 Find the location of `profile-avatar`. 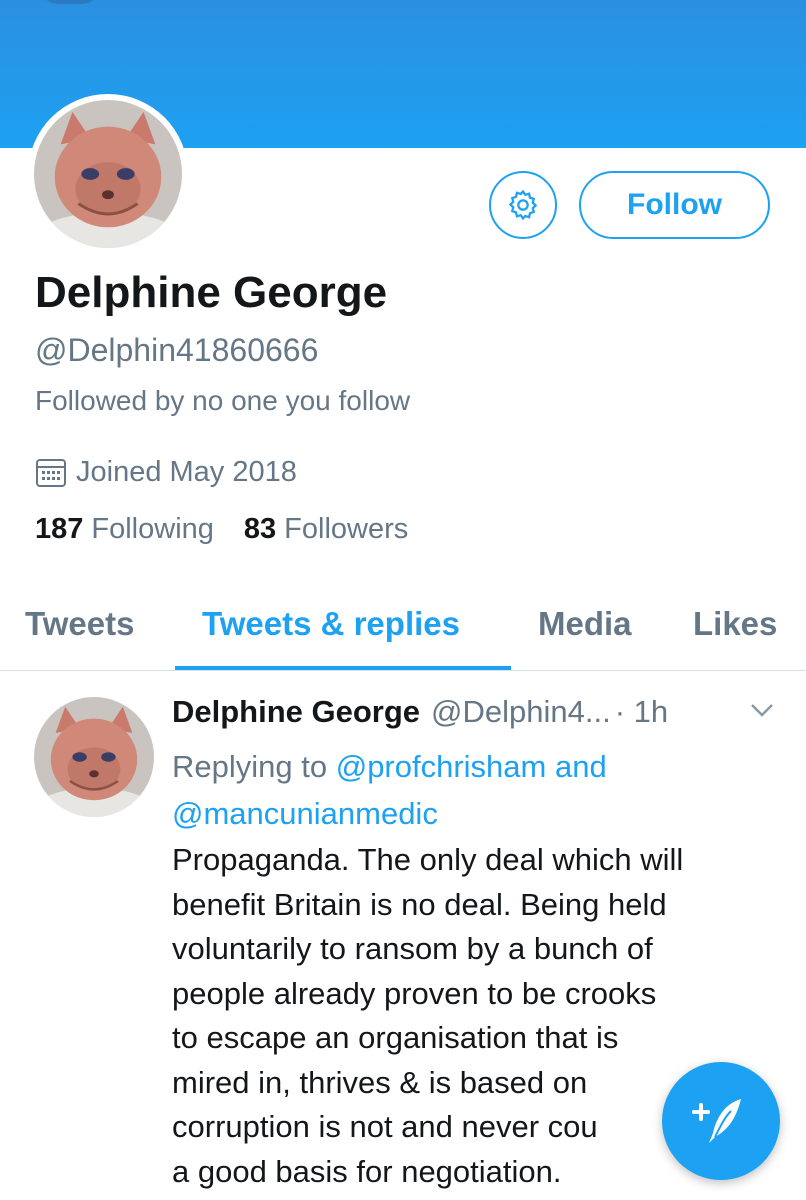

profile-avatar is located at coordinates (108, 174).